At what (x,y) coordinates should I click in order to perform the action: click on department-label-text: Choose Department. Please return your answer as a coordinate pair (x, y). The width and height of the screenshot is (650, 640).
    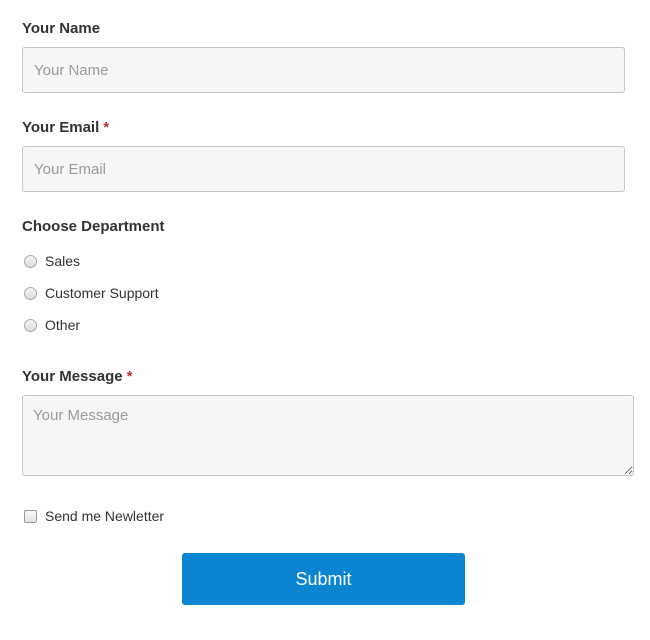
    Looking at the image, I should click on (93, 226).